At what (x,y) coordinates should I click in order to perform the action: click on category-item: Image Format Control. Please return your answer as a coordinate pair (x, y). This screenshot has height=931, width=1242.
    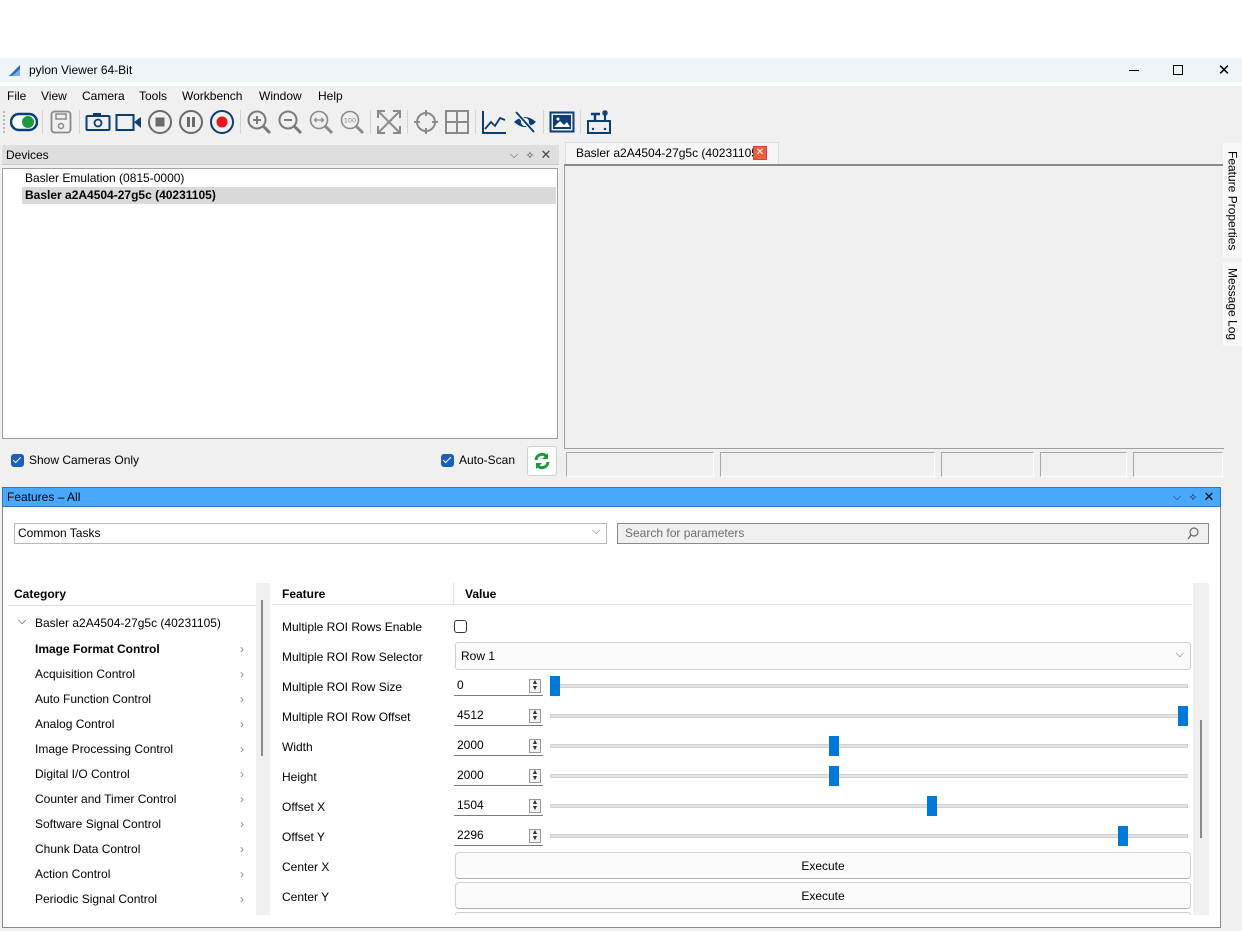
    Looking at the image, I should click on (97, 649).